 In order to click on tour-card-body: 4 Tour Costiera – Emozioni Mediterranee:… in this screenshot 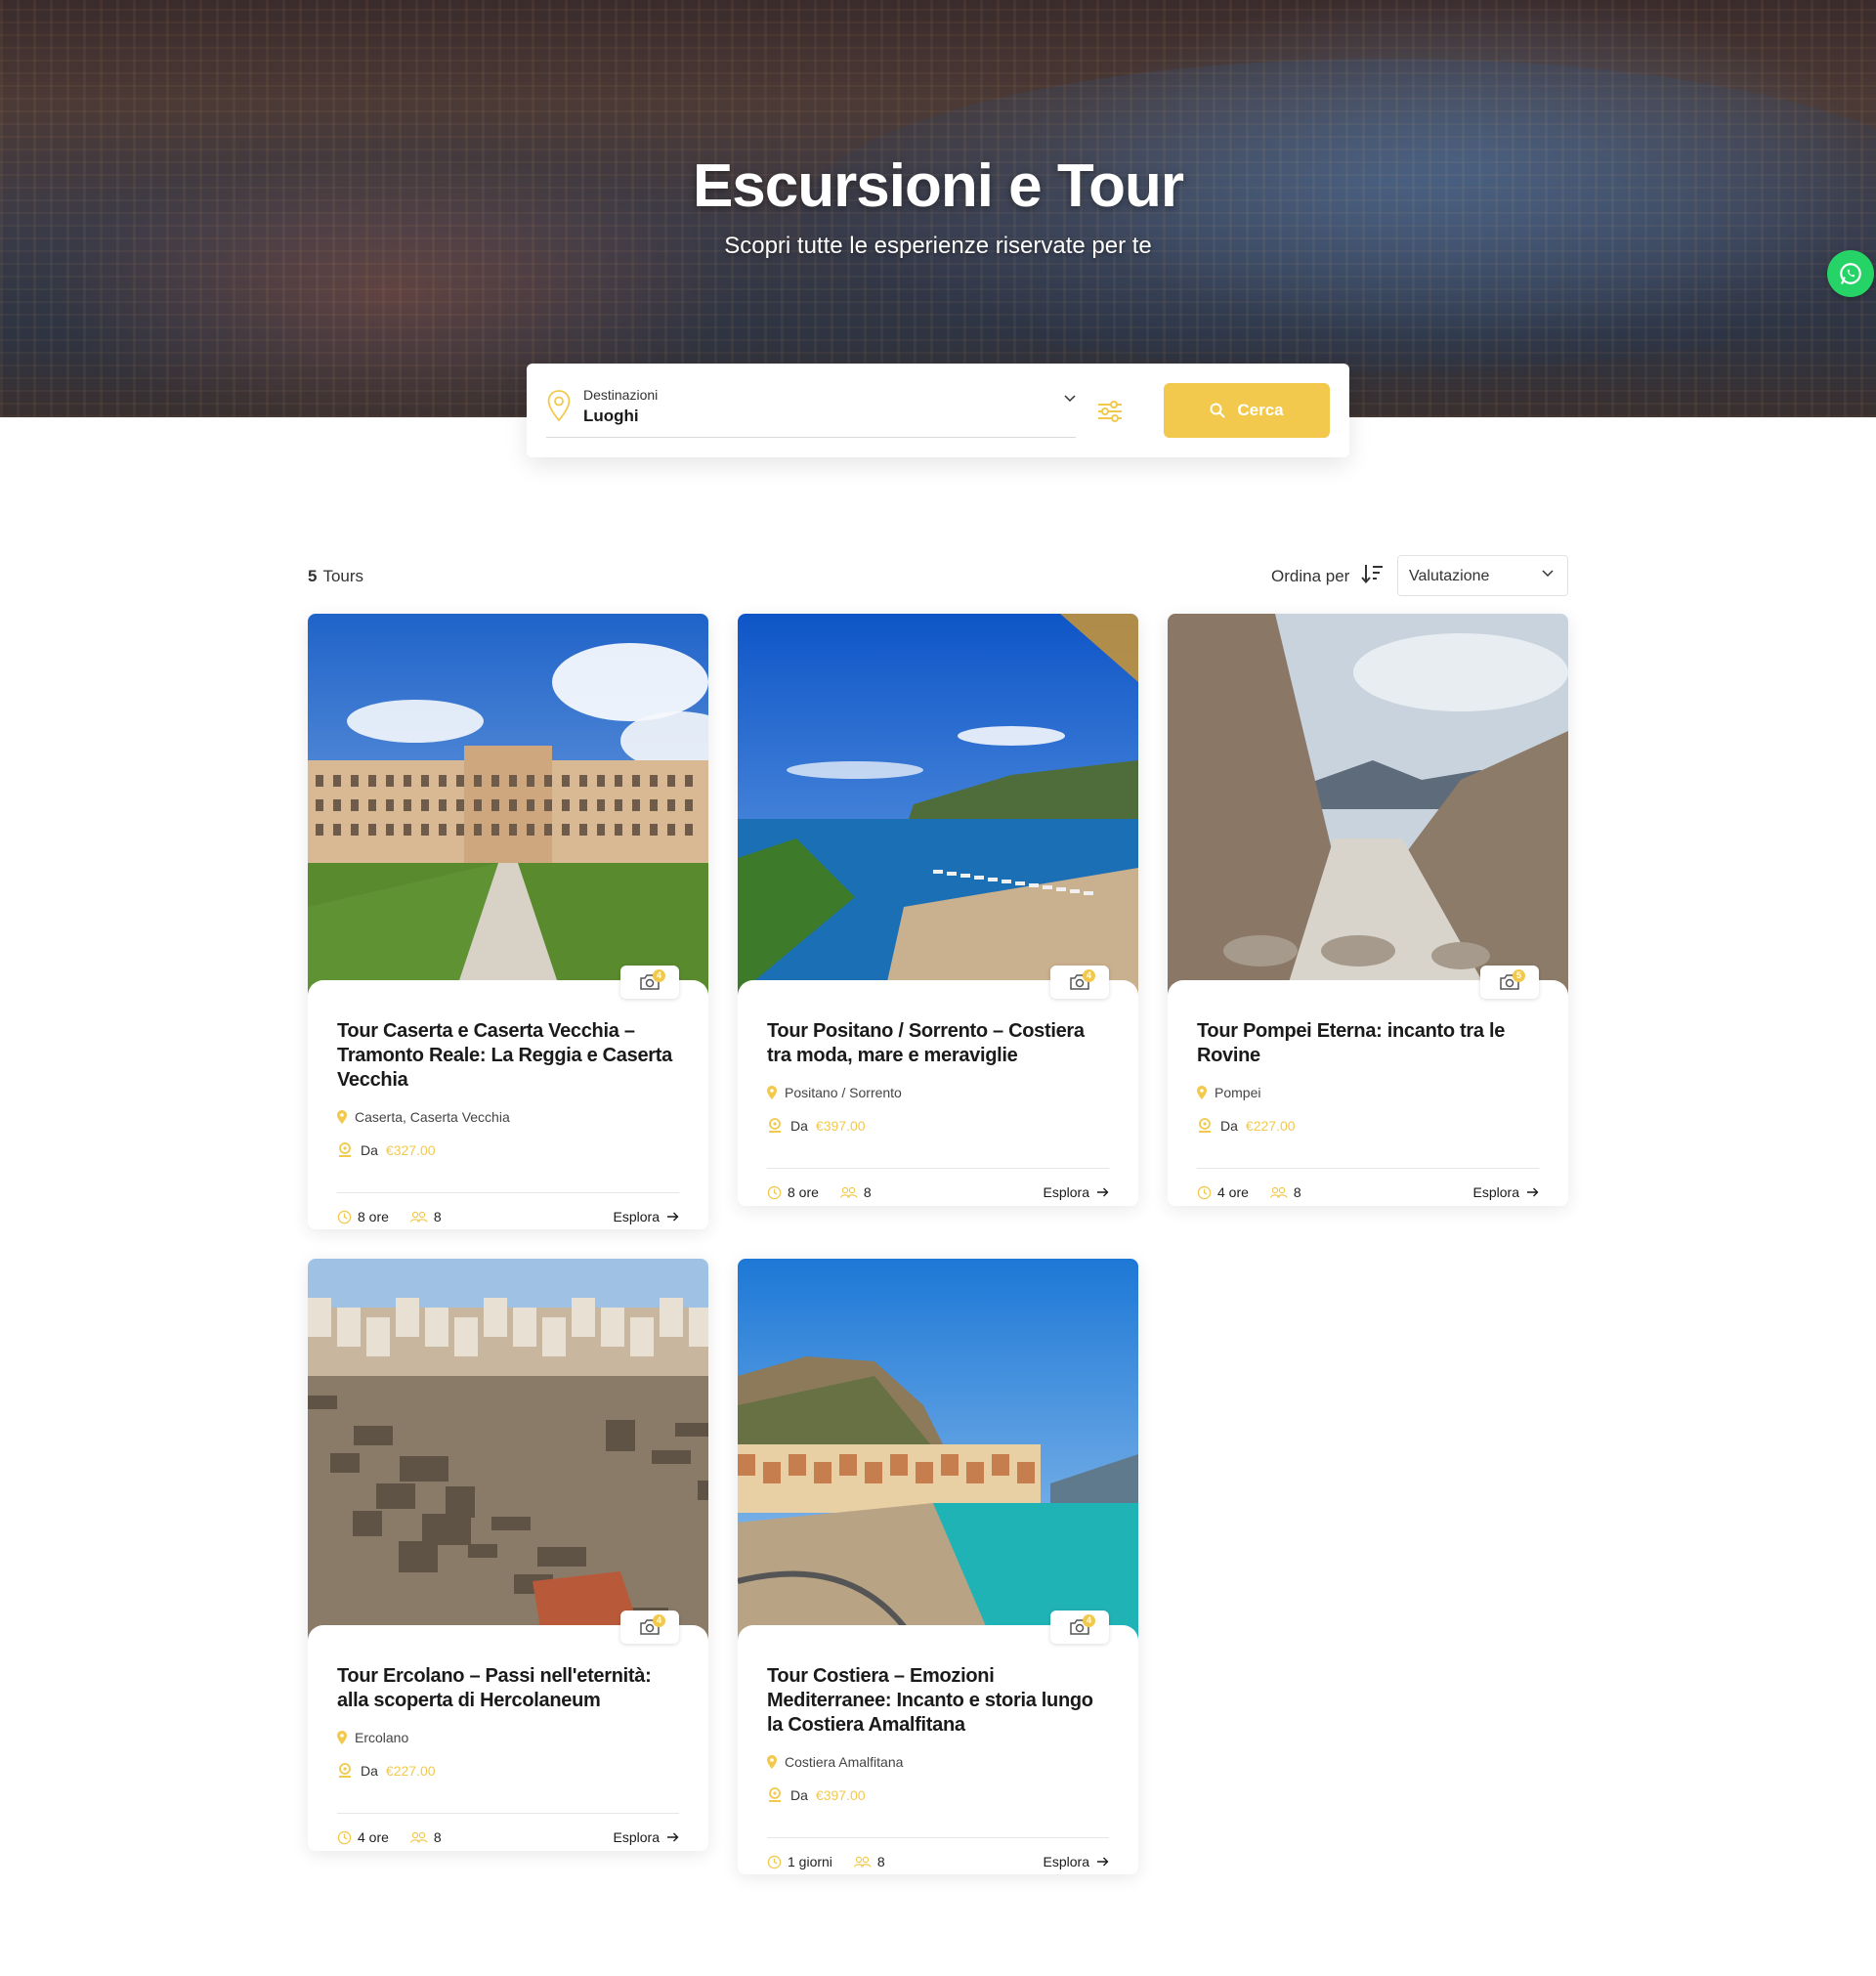, I will do `click(938, 1743)`.